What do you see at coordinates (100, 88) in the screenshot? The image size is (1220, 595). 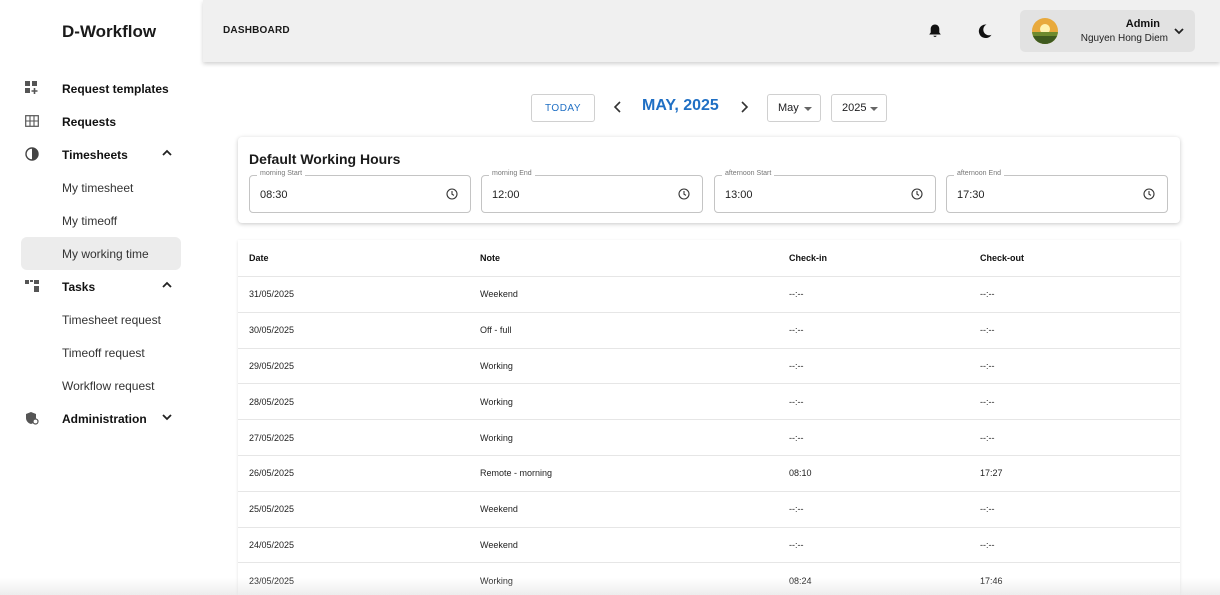 I see `sidebar-item-request-templates: Request templates` at bounding box center [100, 88].